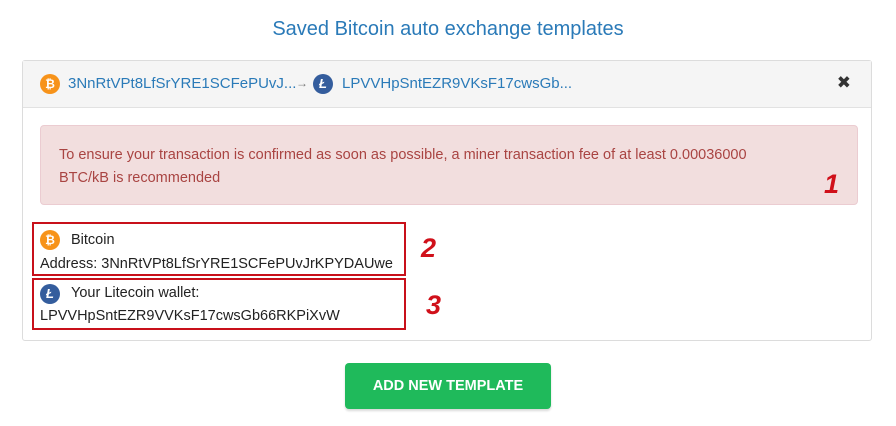 The image size is (896, 426). I want to click on annotation-number-3: 3, so click(434, 305).